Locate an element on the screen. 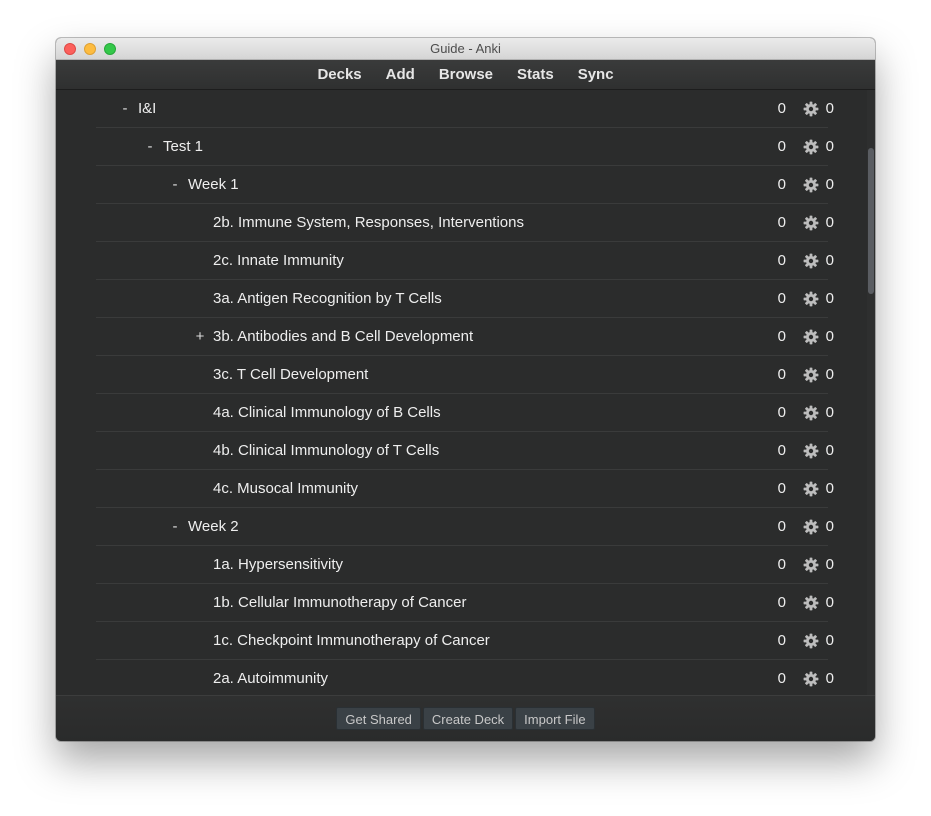  deck-row: - Week 100 is located at coordinates (465, 185).